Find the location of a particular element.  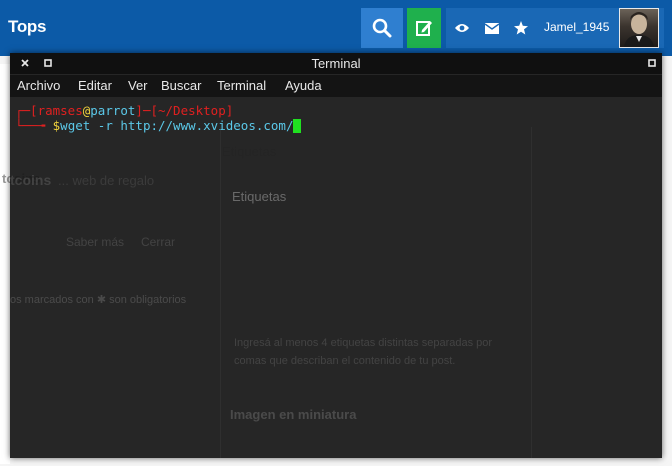

terminal-titlebar: Terminal is located at coordinates (336, 63).